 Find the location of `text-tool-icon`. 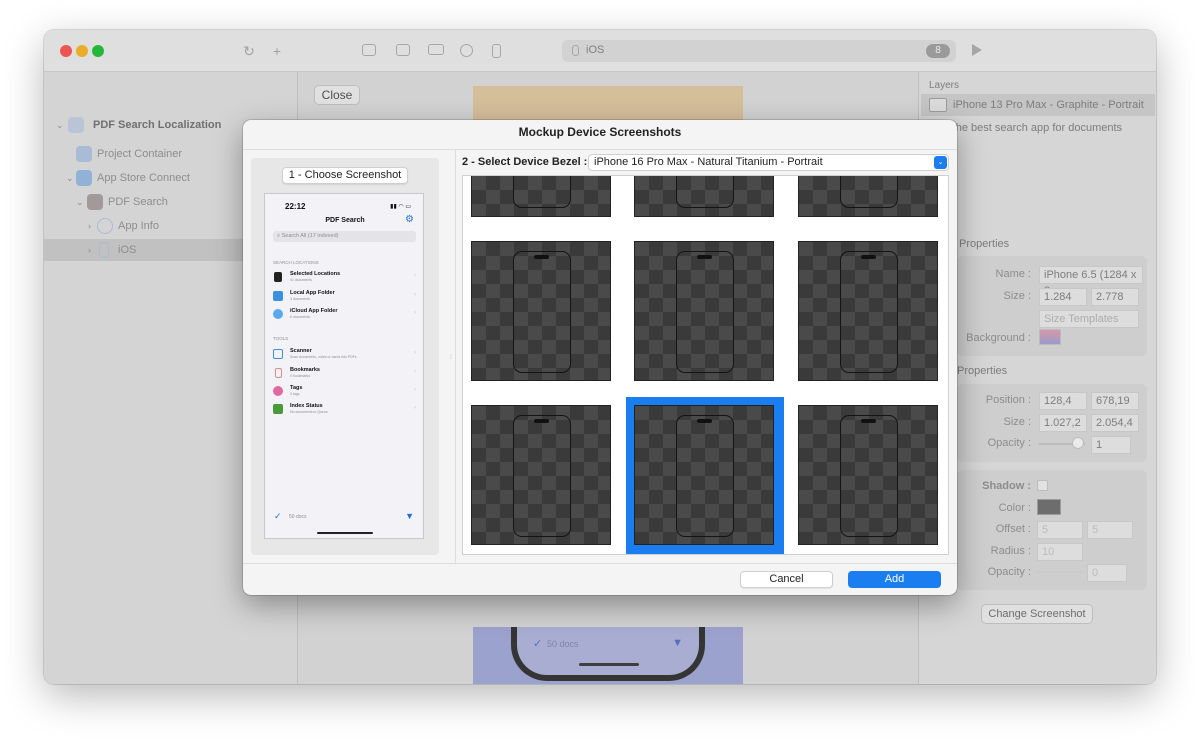

text-tool-icon is located at coordinates (369, 50).